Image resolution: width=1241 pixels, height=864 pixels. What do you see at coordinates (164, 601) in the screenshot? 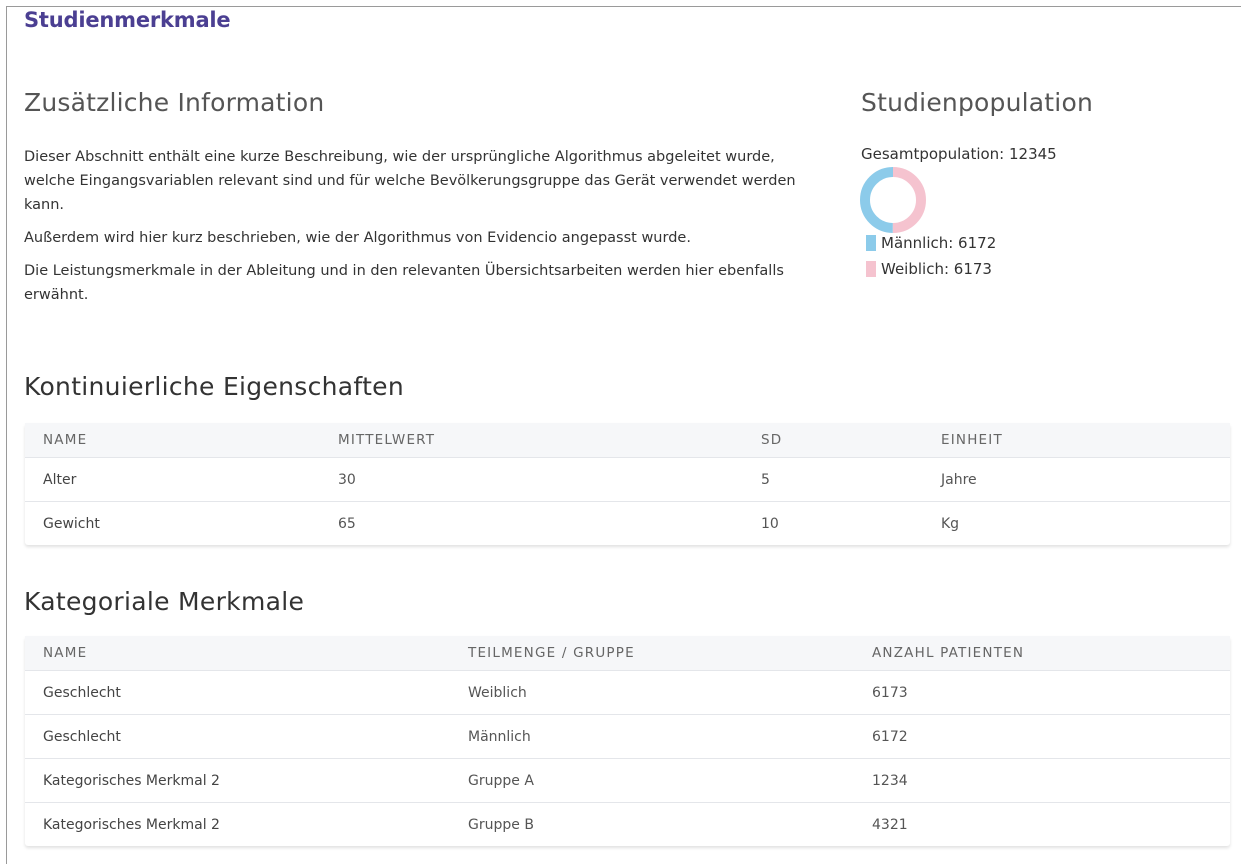
I see `categorical-heading: Kategoriale Merkmale` at bounding box center [164, 601].